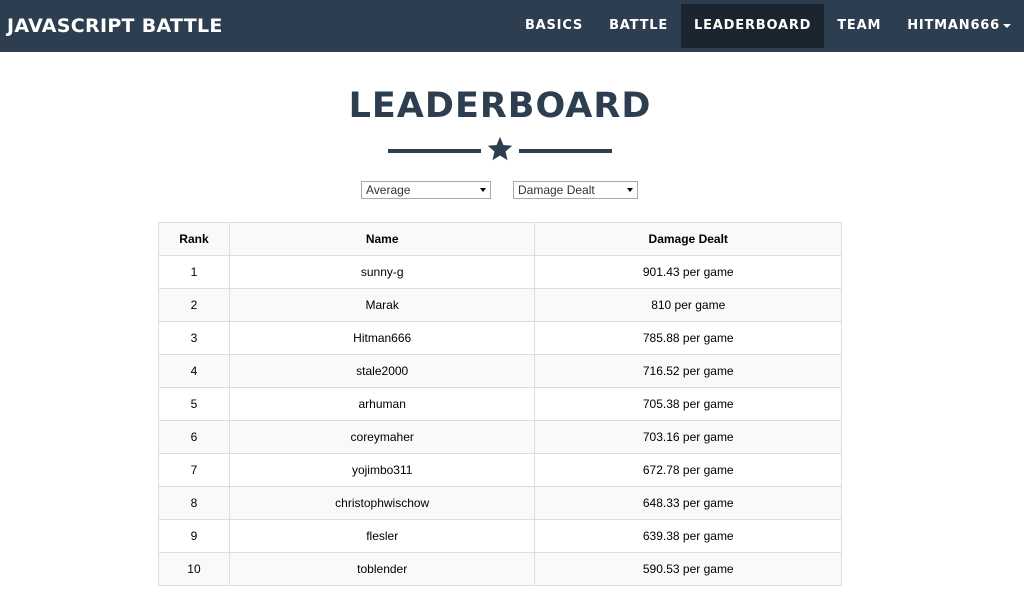  I want to click on nav-item-basics: BASICS, so click(554, 26).